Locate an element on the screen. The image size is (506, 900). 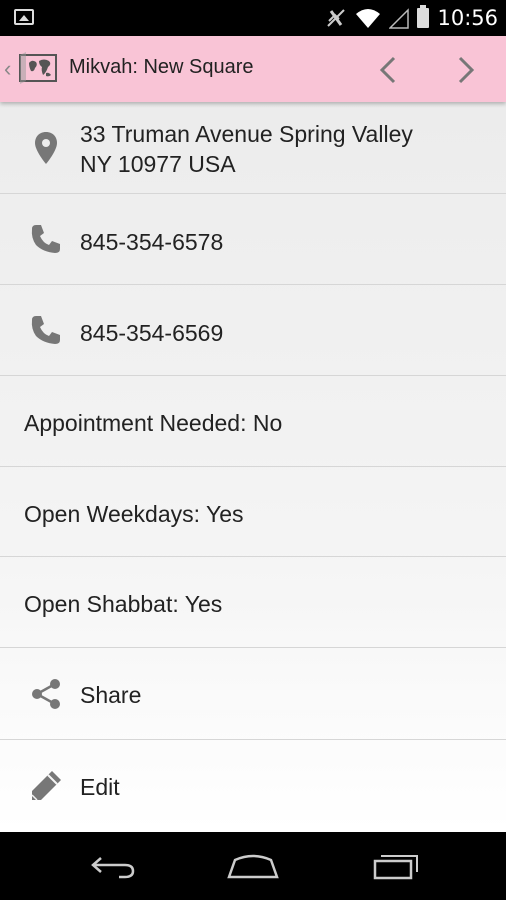
home-icon is located at coordinates (253, 866).